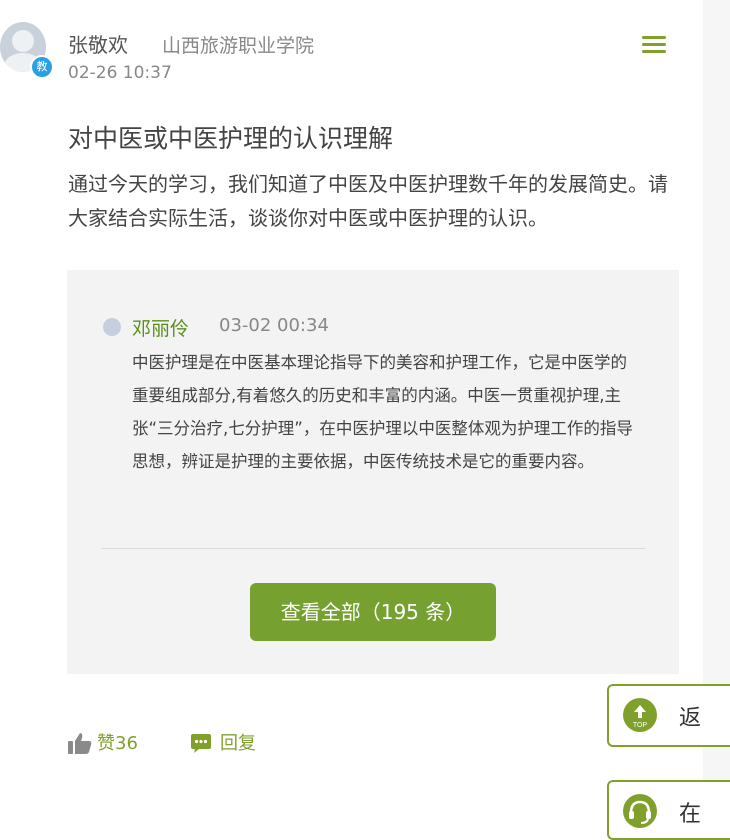 This screenshot has height=840, width=730. I want to click on like-count: 赞36, so click(117, 743).